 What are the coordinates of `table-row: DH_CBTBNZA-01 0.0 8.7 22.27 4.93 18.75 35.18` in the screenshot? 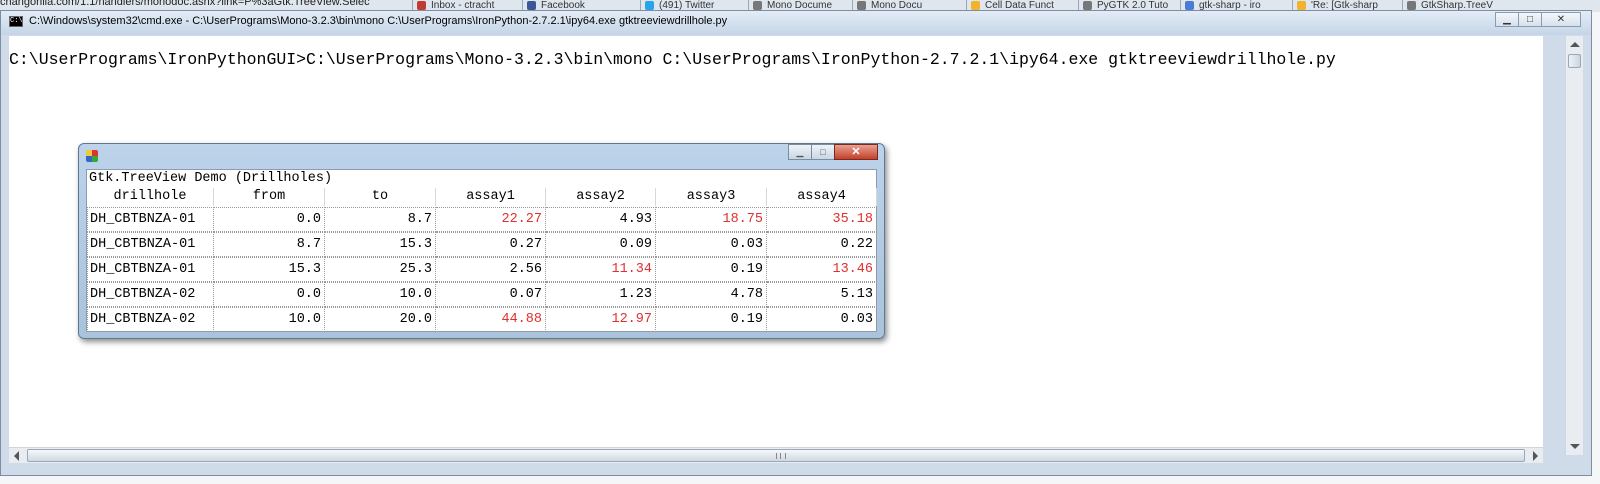 It's located at (482, 219).